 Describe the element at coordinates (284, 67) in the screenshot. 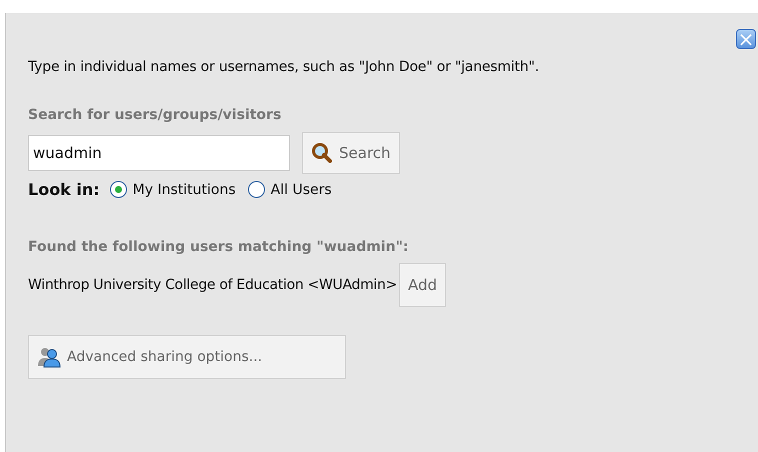

I see `instruction-text: Type in individual names or usernames, such as "John Doe" or "janesmith".` at that location.